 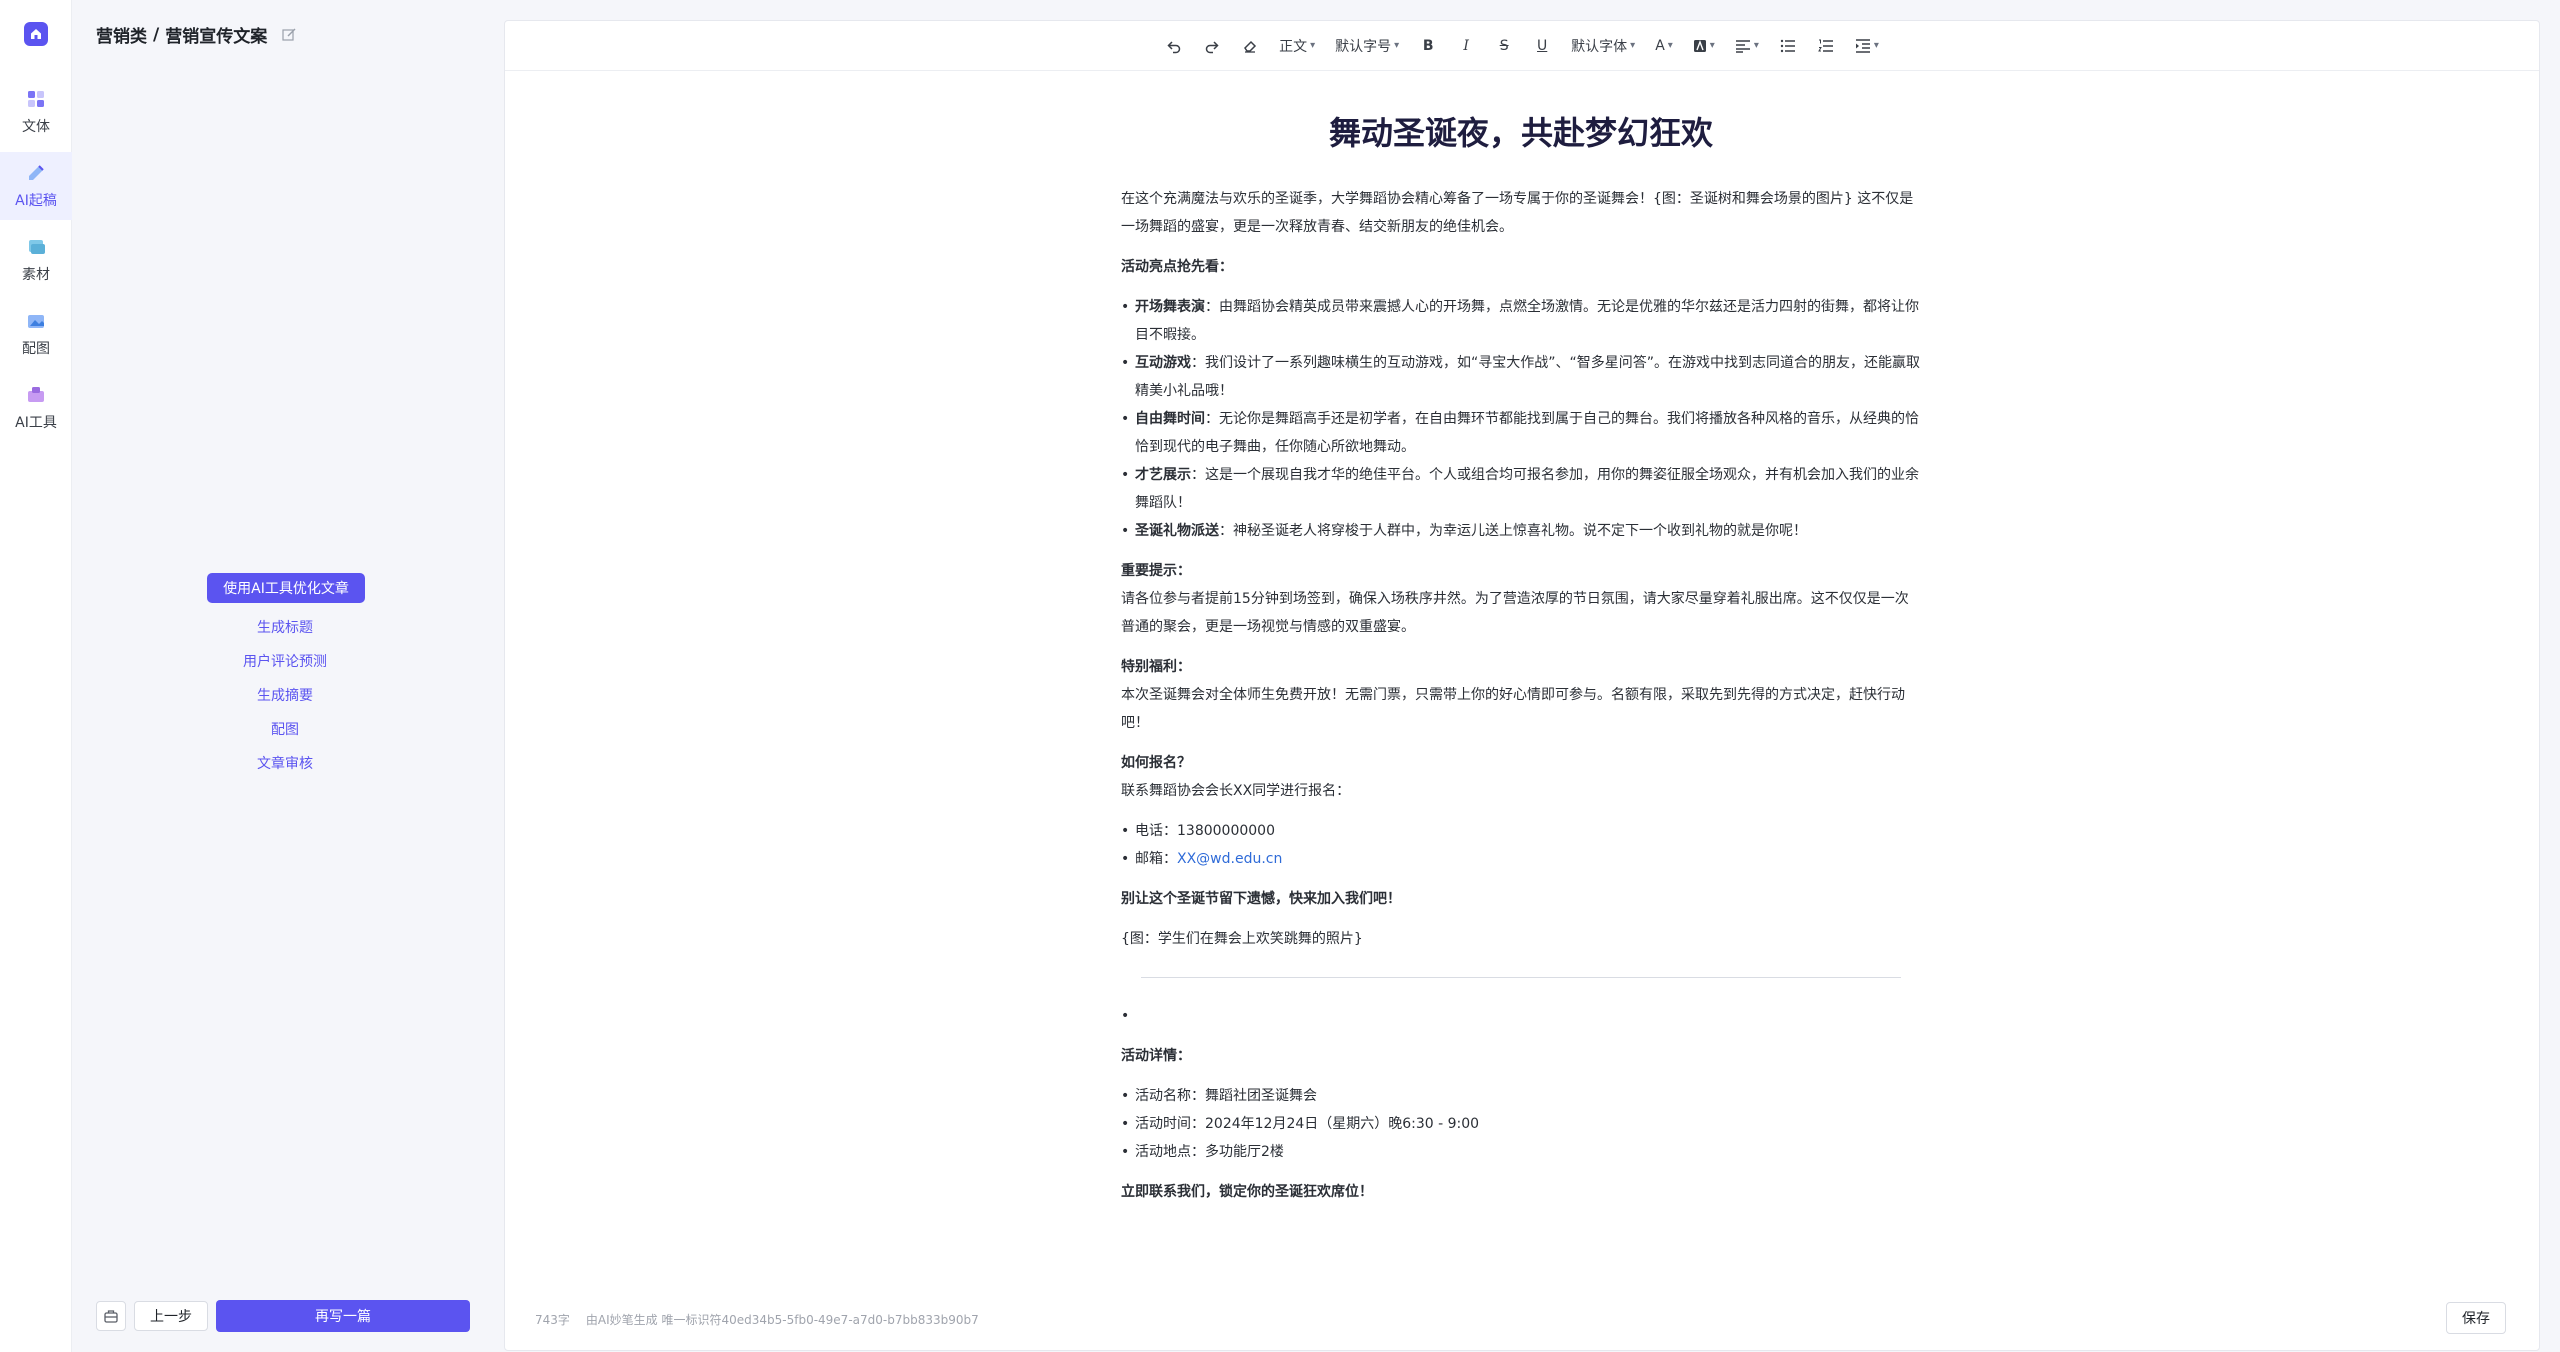 What do you see at coordinates (1521, 1096) in the screenshot?
I see `list-item: 活动名称：舞蹈社团圣诞舞会` at bounding box center [1521, 1096].